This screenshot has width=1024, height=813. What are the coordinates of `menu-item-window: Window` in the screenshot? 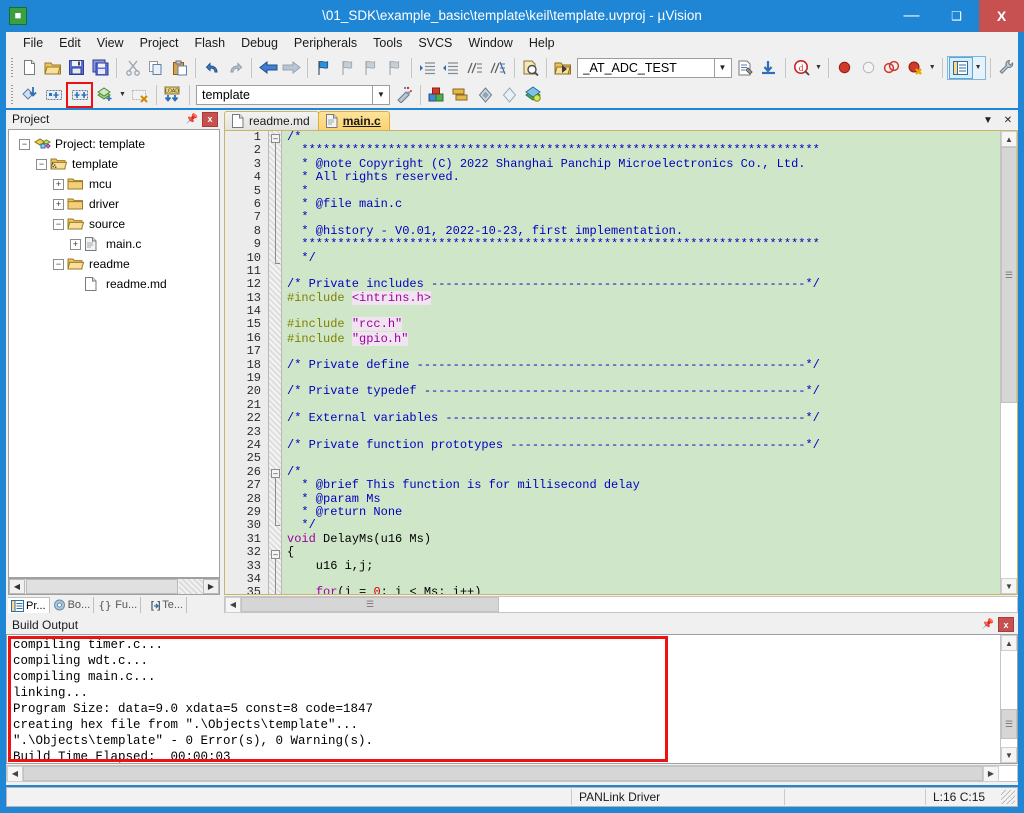 It's located at (490, 43).